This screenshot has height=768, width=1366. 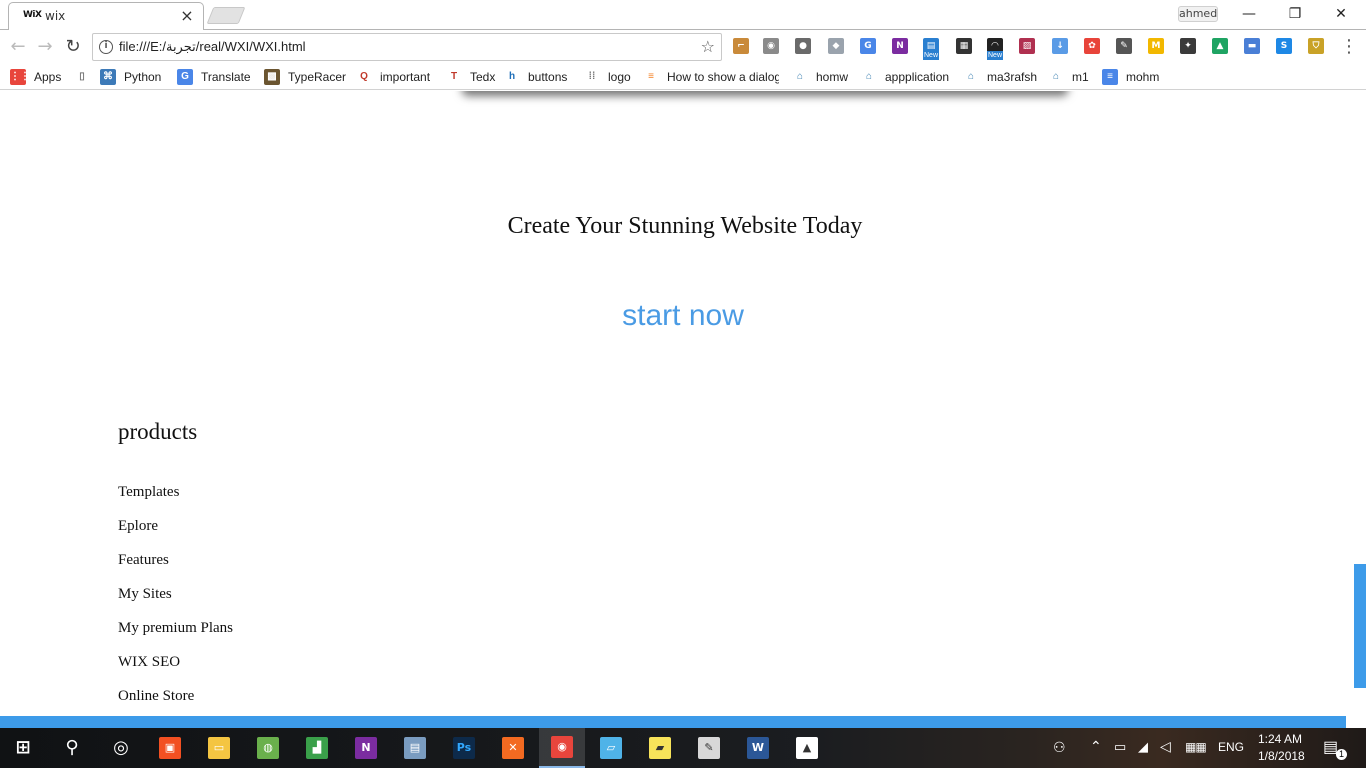 What do you see at coordinates (219, 77) in the screenshot?
I see `bookmark-item: G Translate` at bounding box center [219, 77].